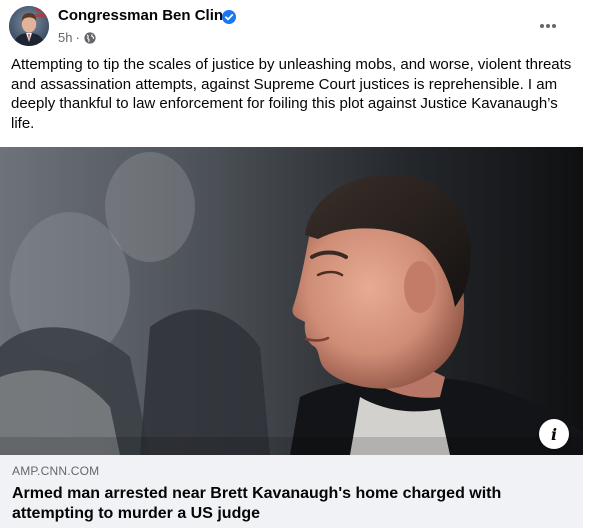  I want to click on globe-icon, so click(90, 37).